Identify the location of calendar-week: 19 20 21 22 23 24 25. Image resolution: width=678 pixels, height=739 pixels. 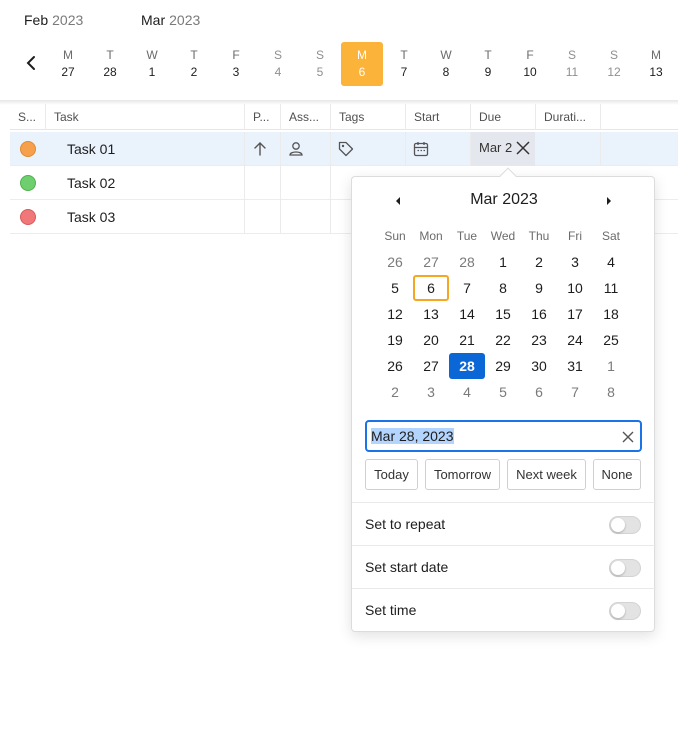
(503, 340).